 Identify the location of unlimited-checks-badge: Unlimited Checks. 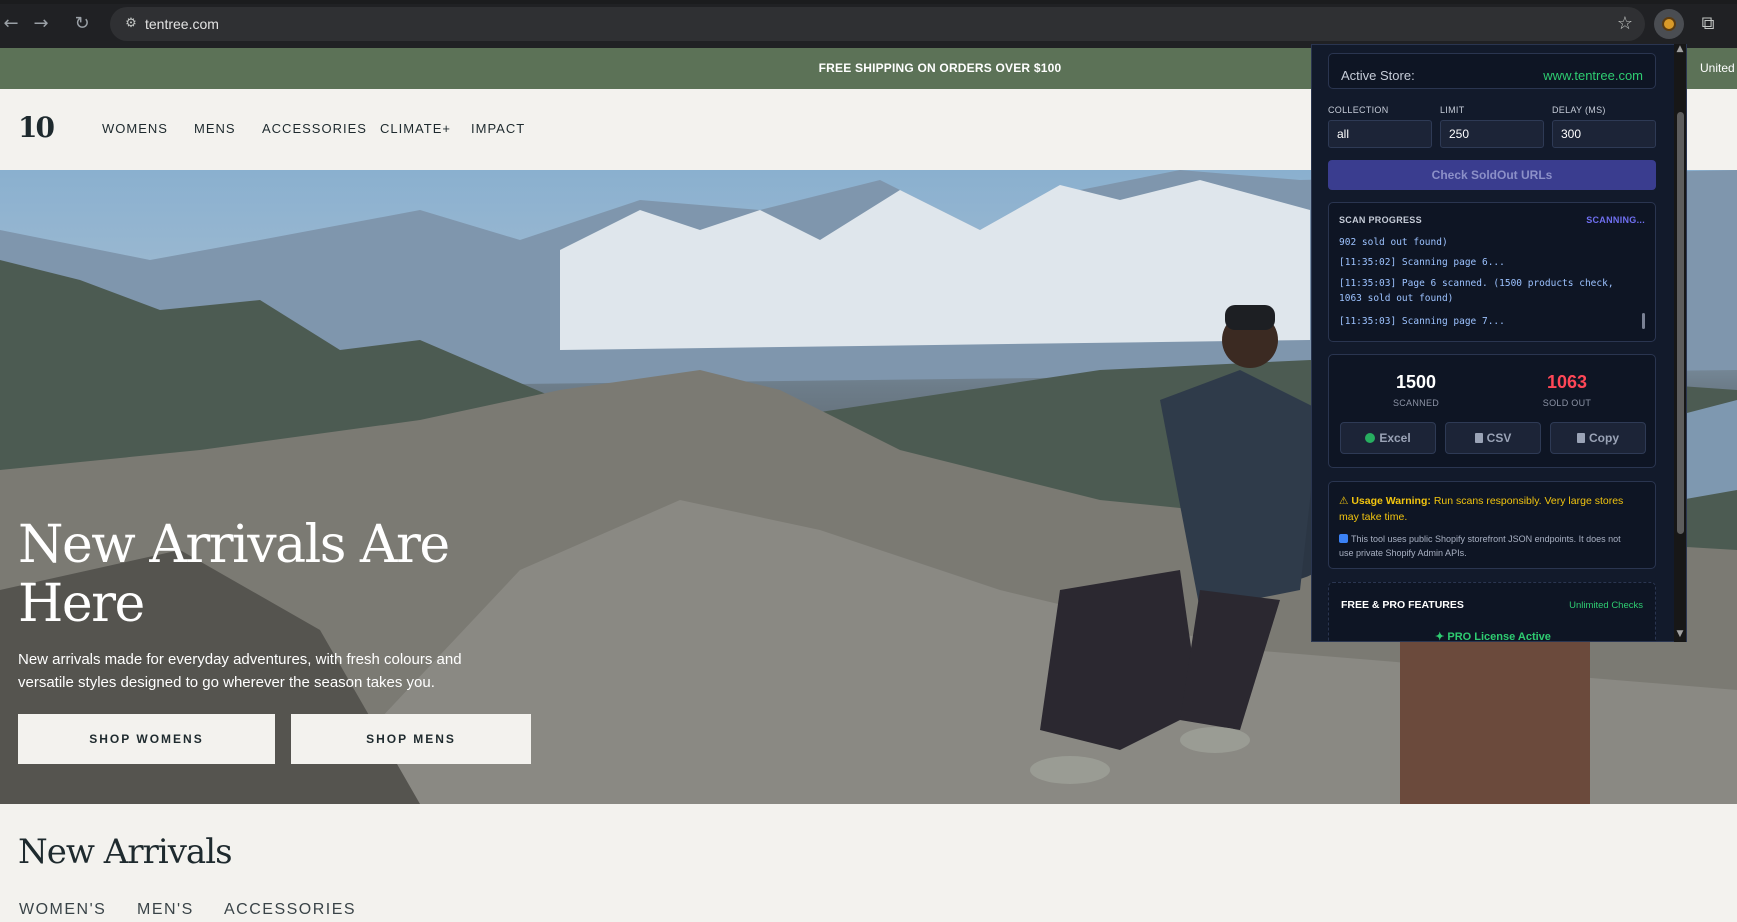
(1606, 605).